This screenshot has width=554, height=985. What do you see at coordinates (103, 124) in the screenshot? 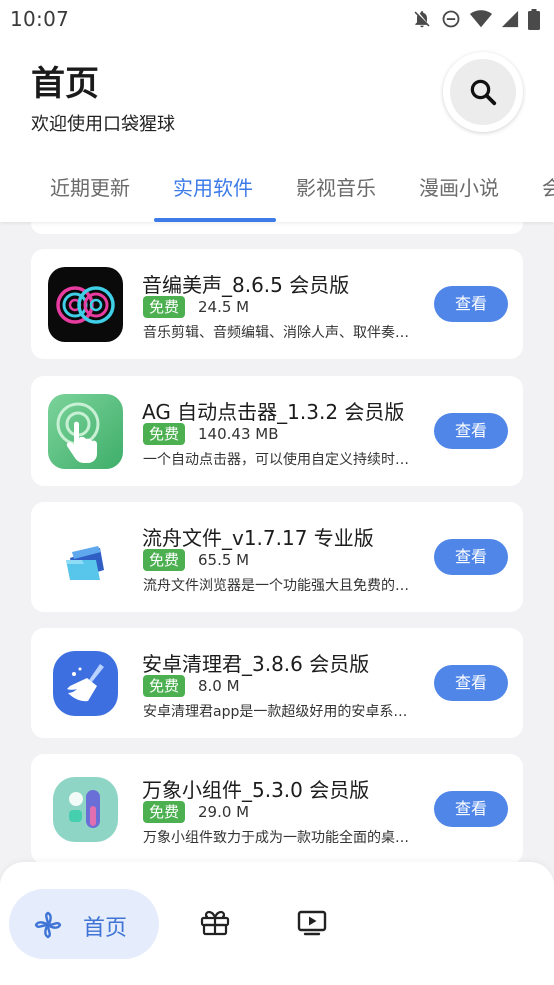
I see `page-subtitle: 欢迎使用口袋猩球` at bounding box center [103, 124].